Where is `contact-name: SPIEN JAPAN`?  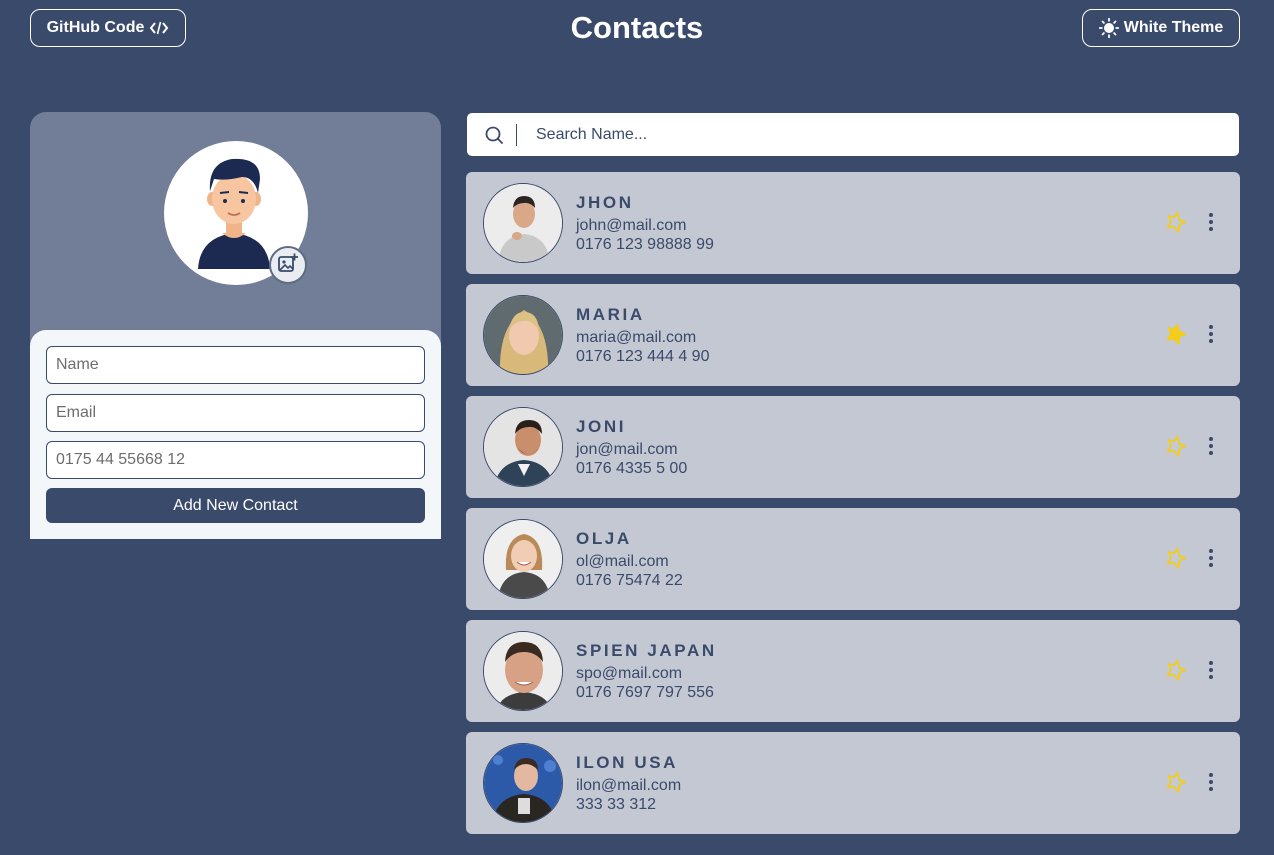 contact-name: SPIEN JAPAN is located at coordinates (646, 650).